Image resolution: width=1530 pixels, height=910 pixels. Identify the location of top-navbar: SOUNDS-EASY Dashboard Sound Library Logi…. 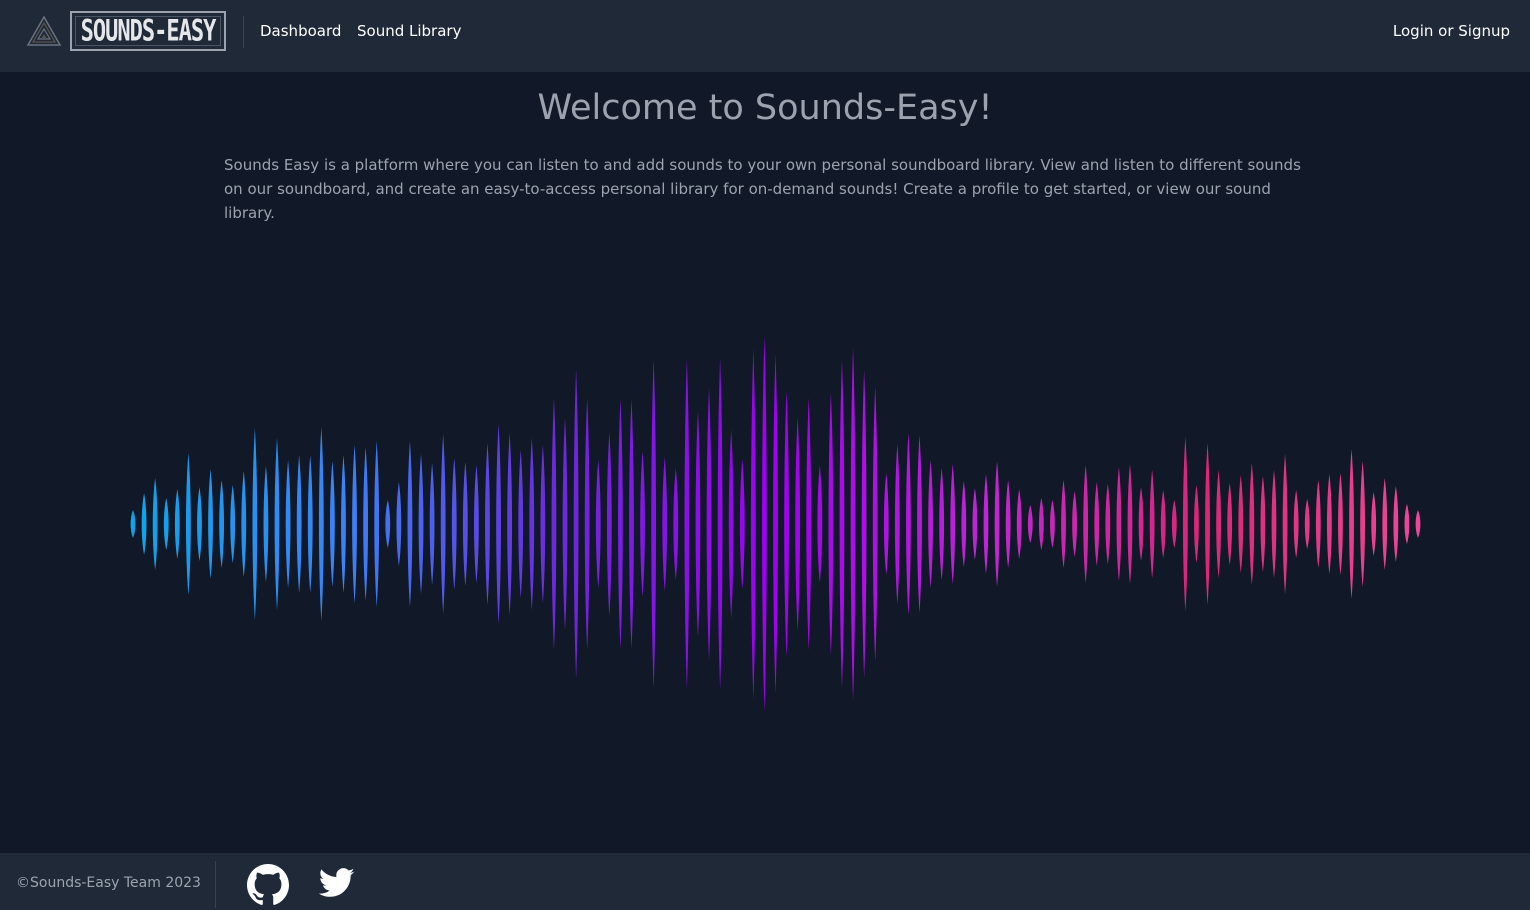
(765, 36).